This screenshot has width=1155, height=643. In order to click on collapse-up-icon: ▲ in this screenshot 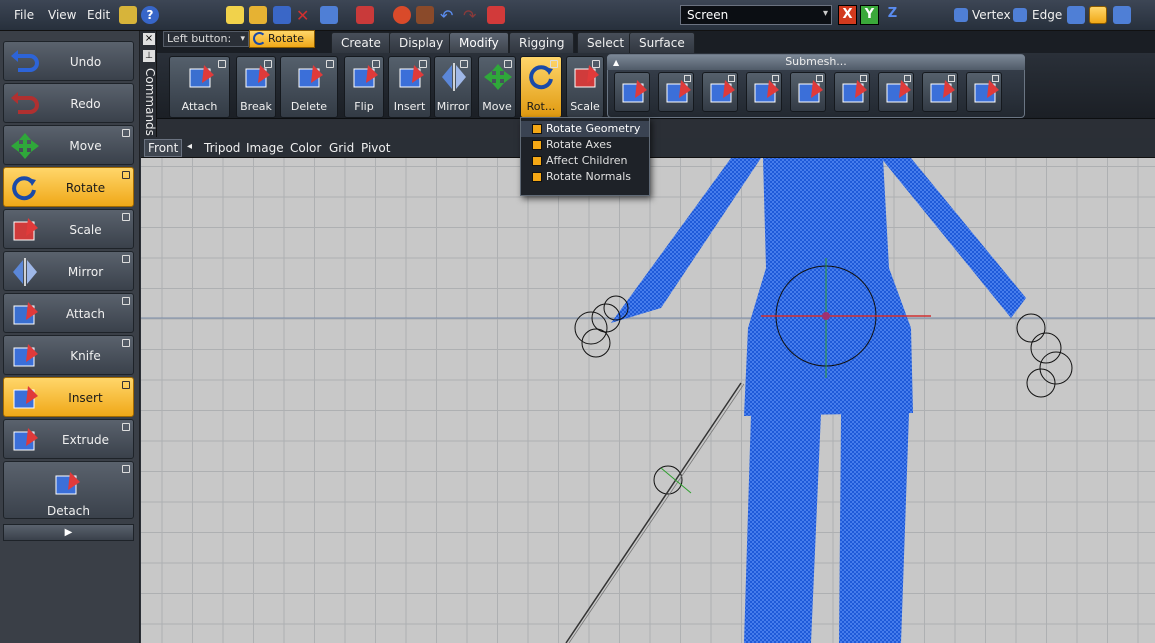, I will do `click(616, 62)`.